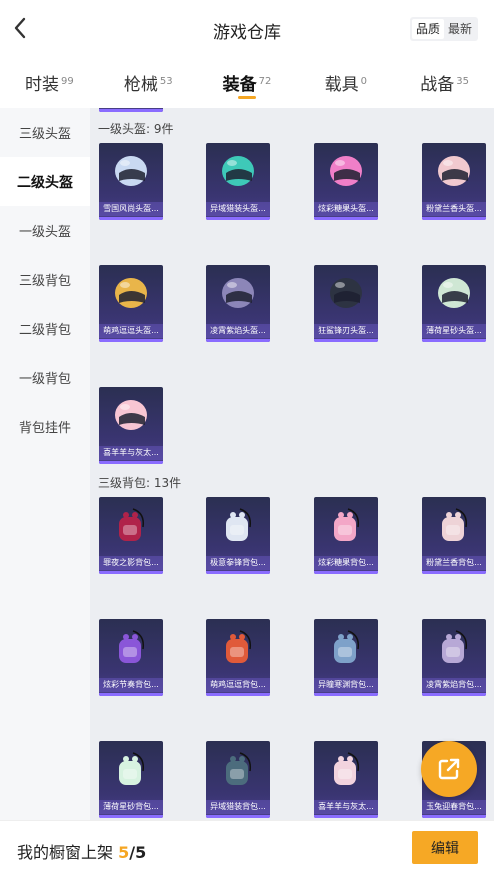  Describe the element at coordinates (67, 81) in the screenshot. I see `tab-count: 99` at that location.